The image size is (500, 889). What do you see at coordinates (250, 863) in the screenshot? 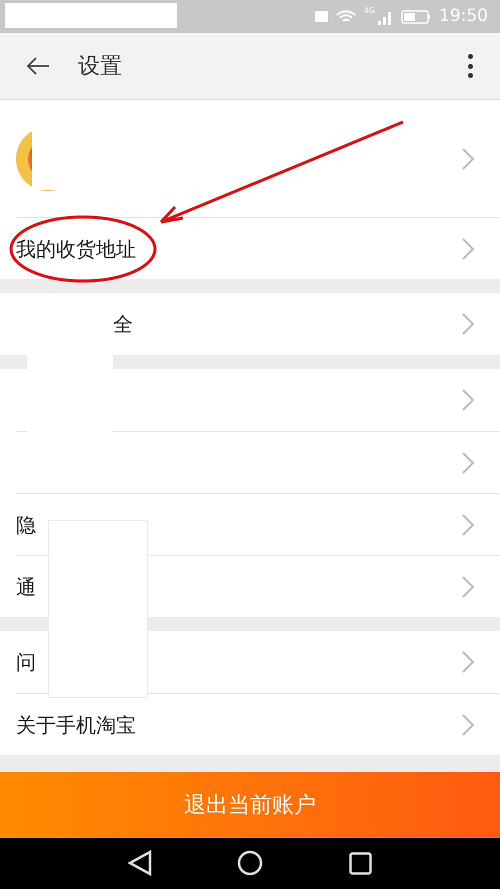
I see `home-nav-icon` at bounding box center [250, 863].